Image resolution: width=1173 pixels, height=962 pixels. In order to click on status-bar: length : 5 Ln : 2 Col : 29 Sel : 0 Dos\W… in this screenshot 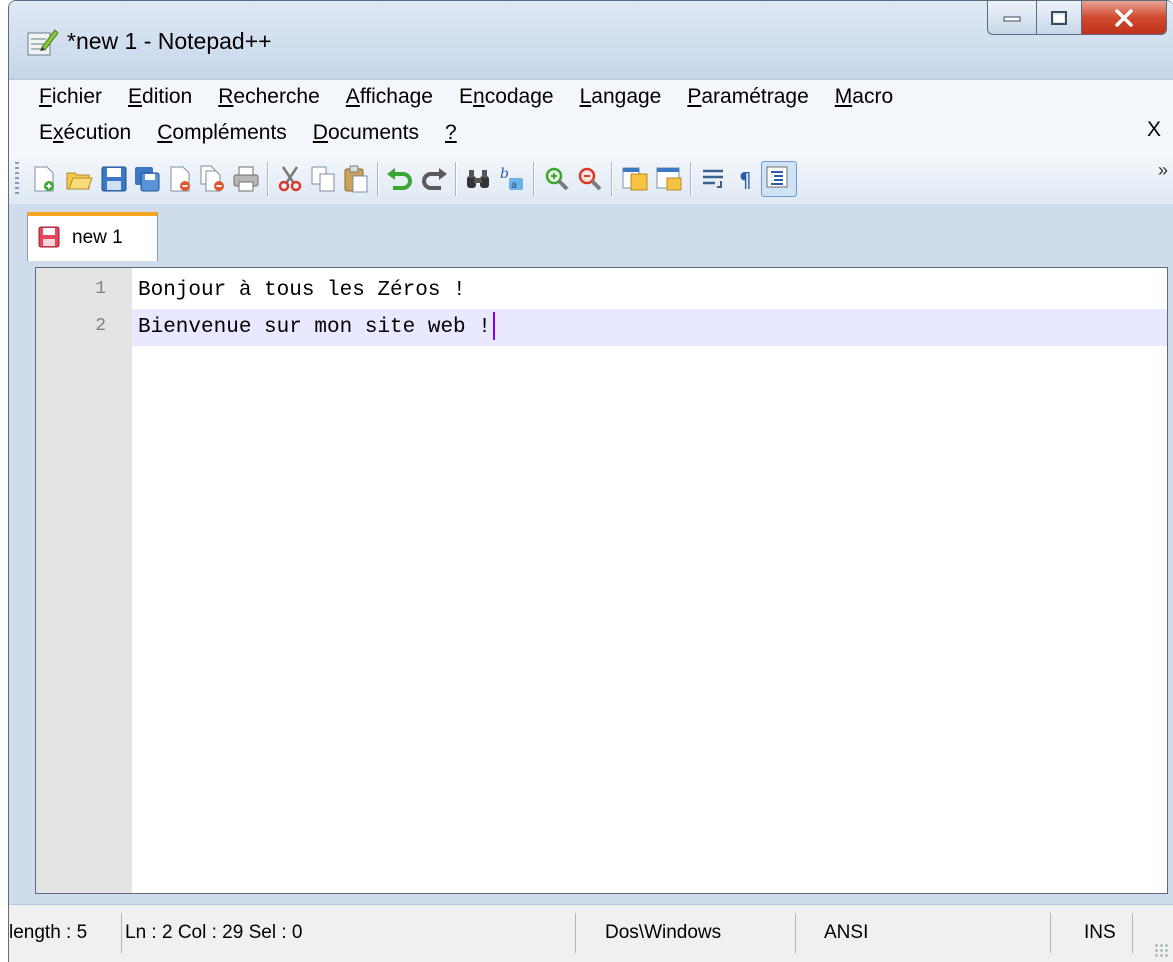, I will do `click(591, 933)`.